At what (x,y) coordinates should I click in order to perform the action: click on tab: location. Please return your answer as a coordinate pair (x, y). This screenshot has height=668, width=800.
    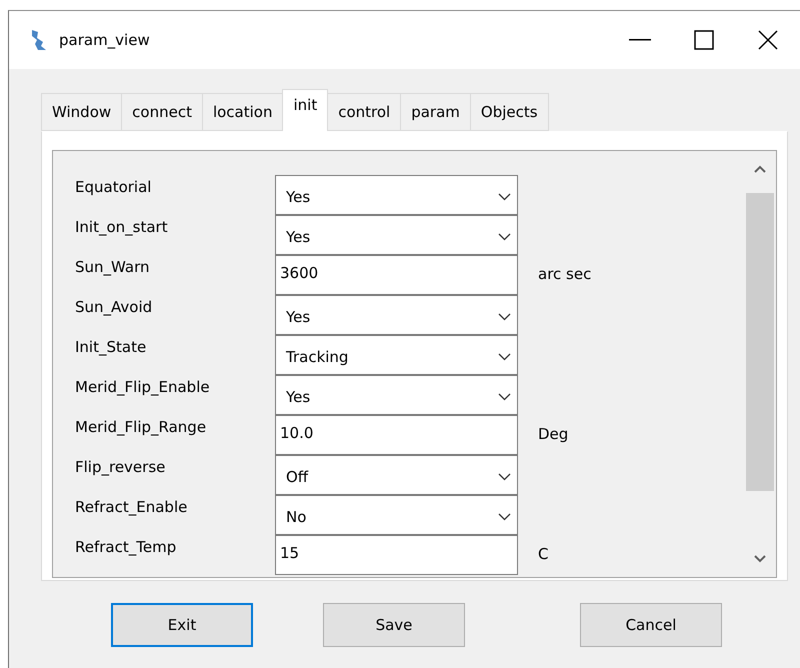
    Looking at the image, I should click on (243, 112).